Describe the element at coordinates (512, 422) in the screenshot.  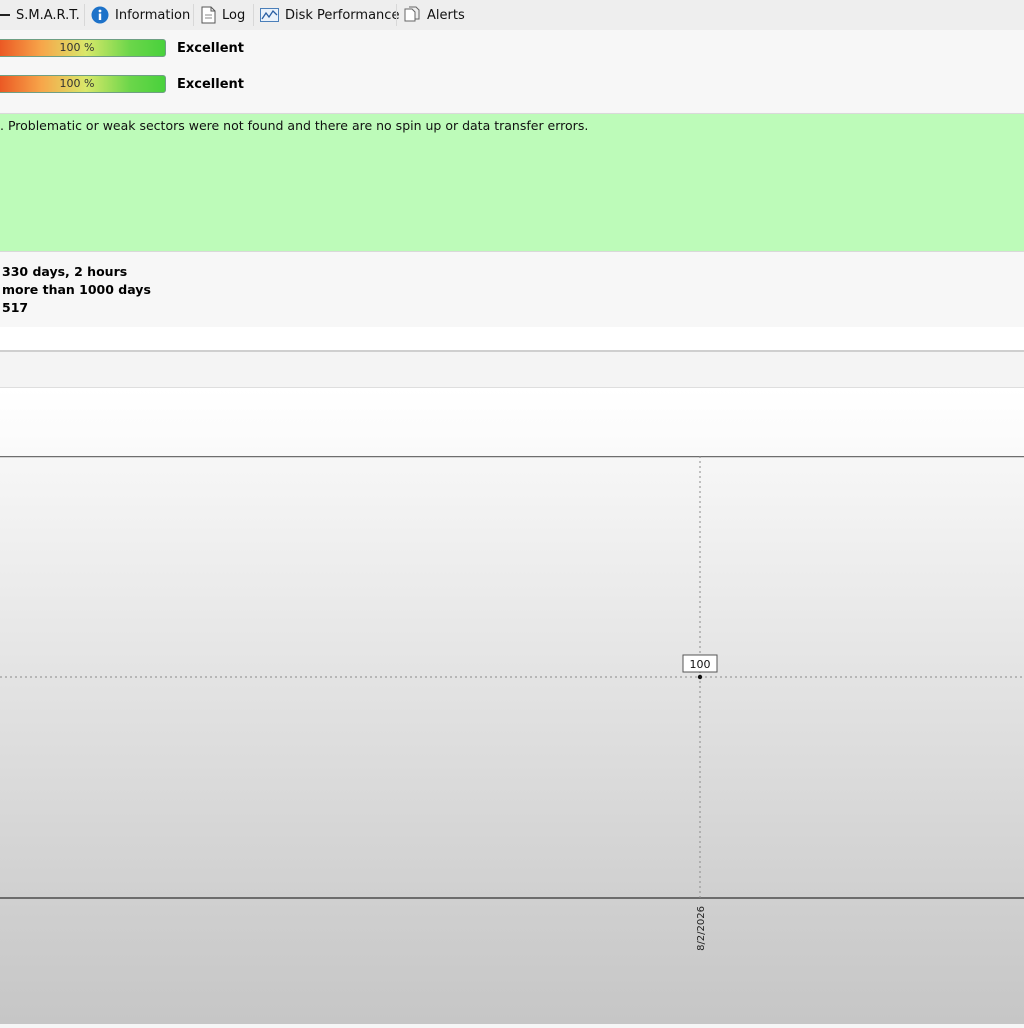
I see `chart-header` at that location.